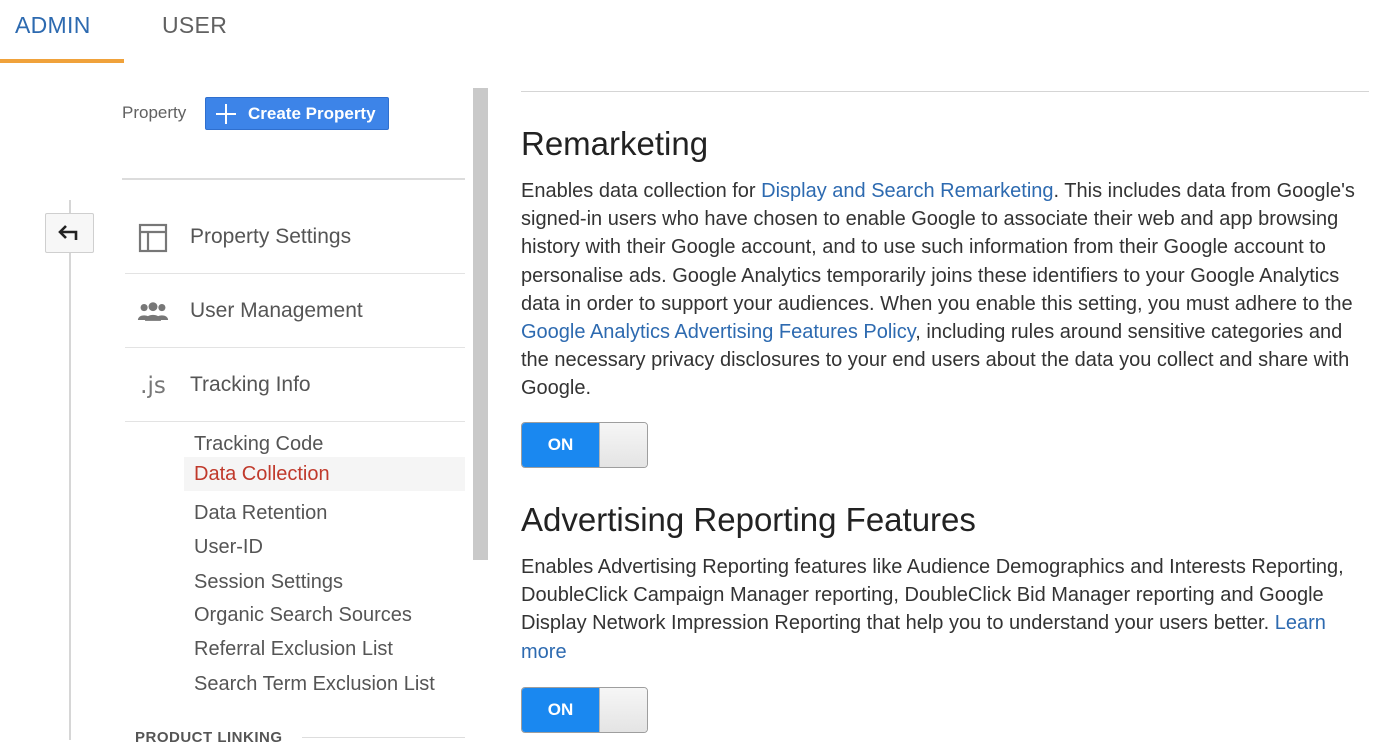  Describe the element at coordinates (324, 684) in the screenshot. I see `sub-item-search-term-exclusion-list: Search Term Exclusion List` at that location.